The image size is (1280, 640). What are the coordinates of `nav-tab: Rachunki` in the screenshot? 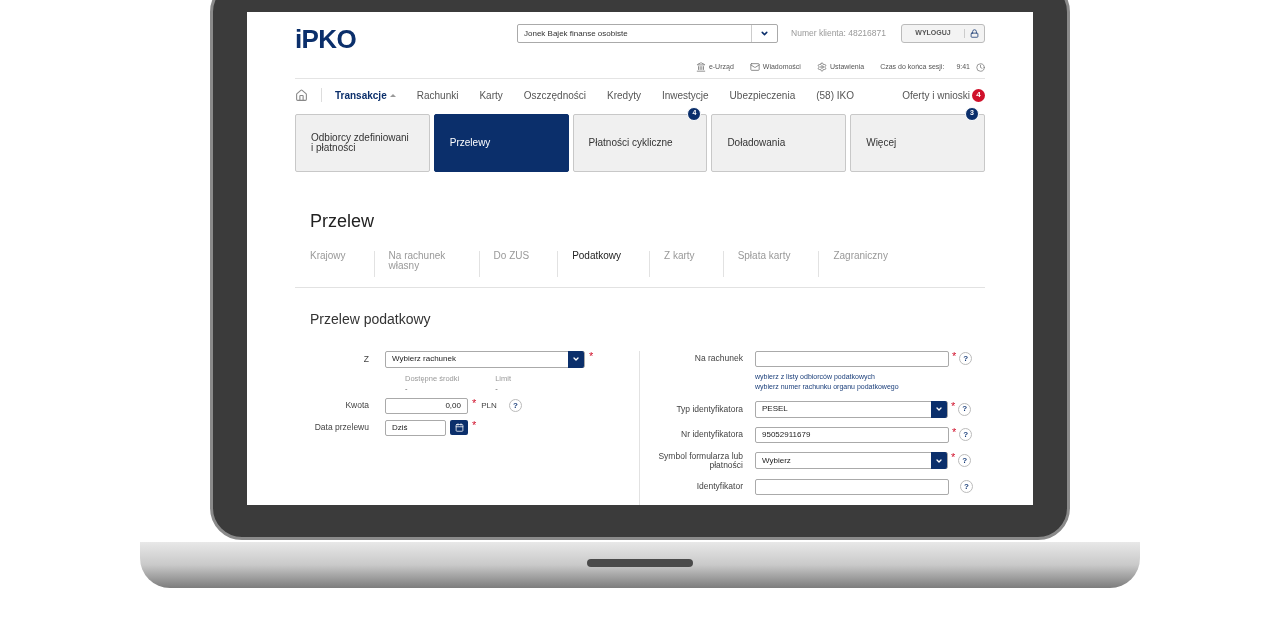 It's located at (437, 95).